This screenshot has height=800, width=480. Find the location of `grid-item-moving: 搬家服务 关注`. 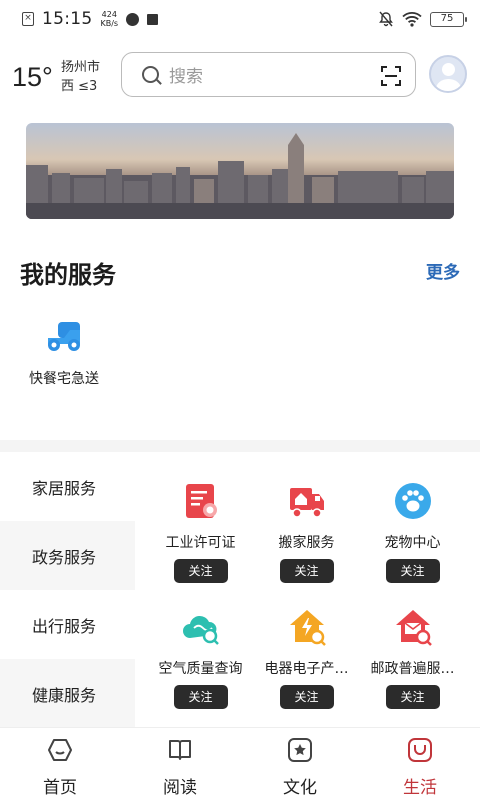

grid-item-moving: 搬家服务 关注 is located at coordinates (306, 532).